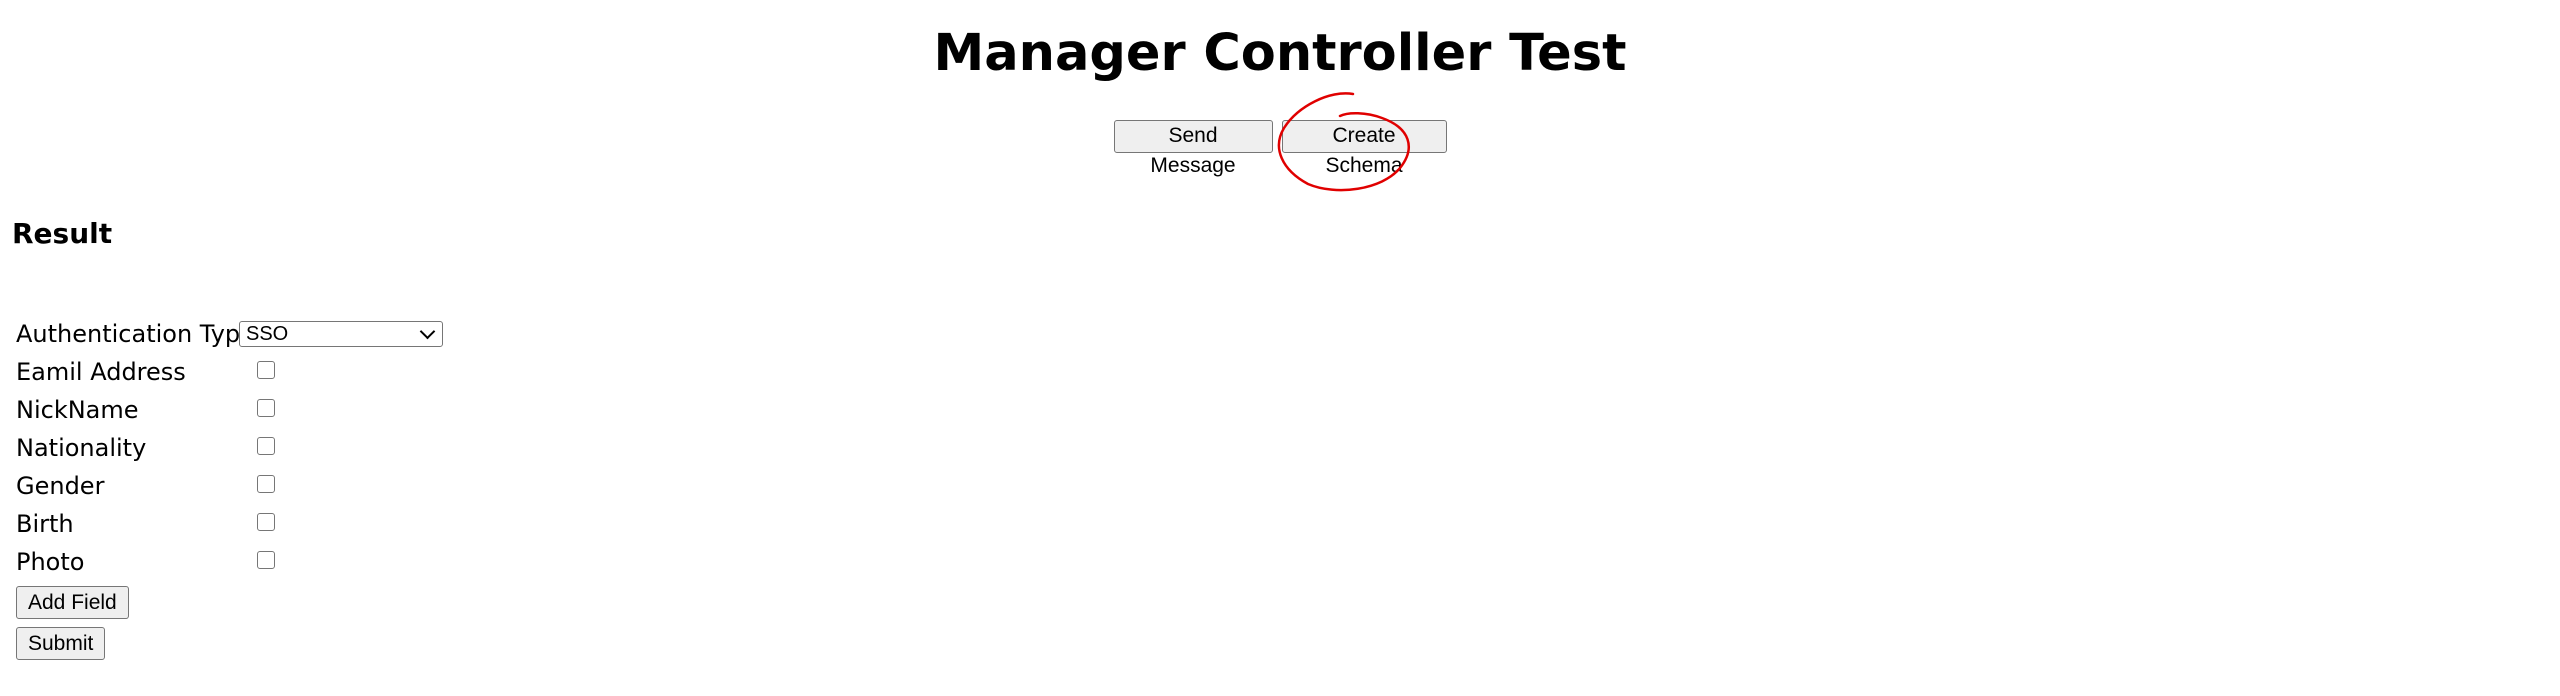  What do you see at coordinates (62, 233) in the screenshot?
I see `result-heading: Result` at bounding box center [62, 233].